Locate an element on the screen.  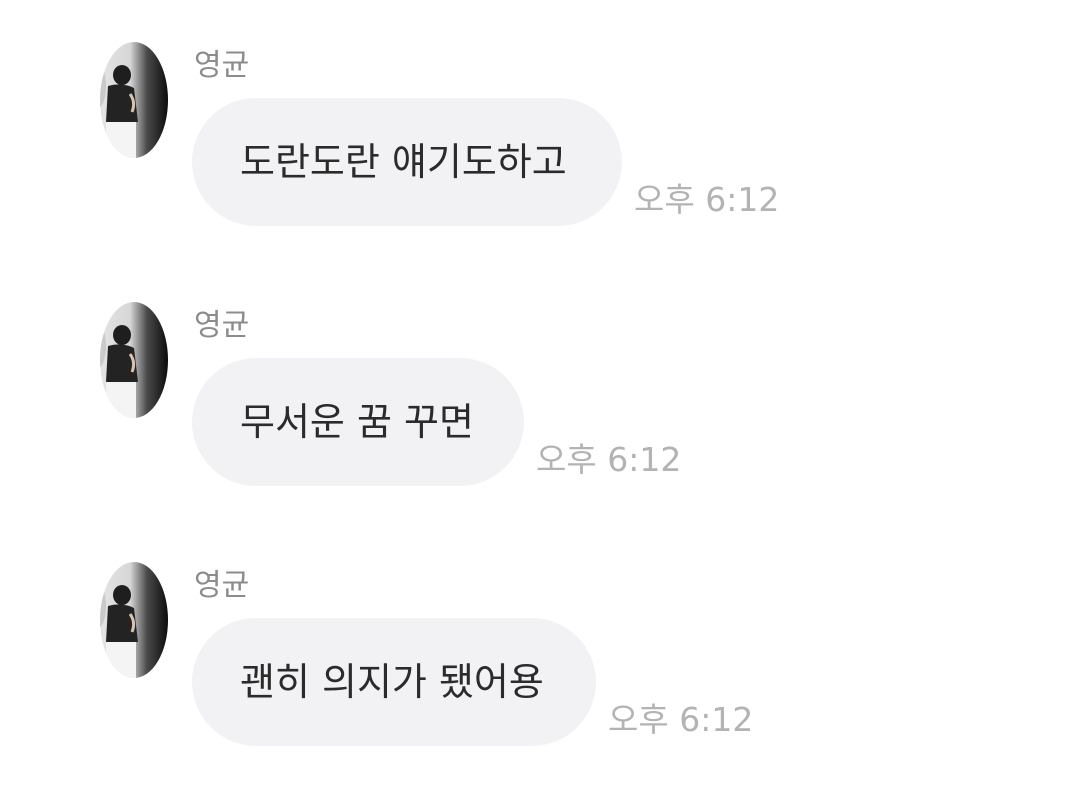
message-text: 괜히 의지가 됐어용 is located at coordinates (392, 682).